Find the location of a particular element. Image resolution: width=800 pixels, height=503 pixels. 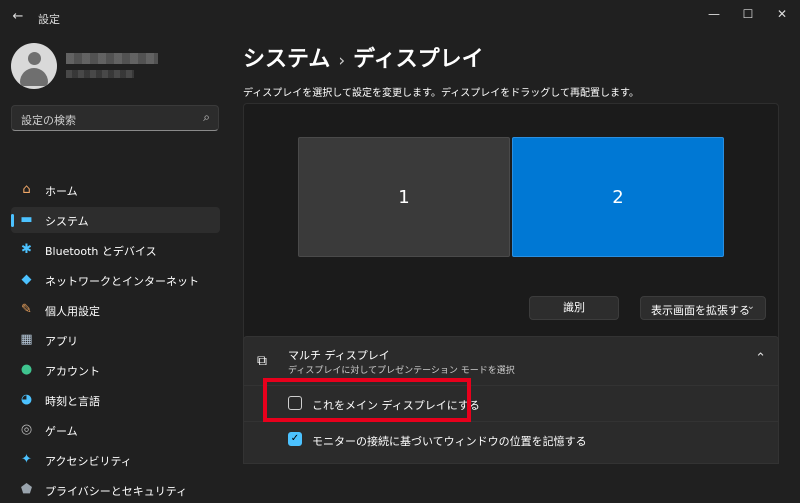

search-icon: ⌕ is located at coordinates (206, 117).